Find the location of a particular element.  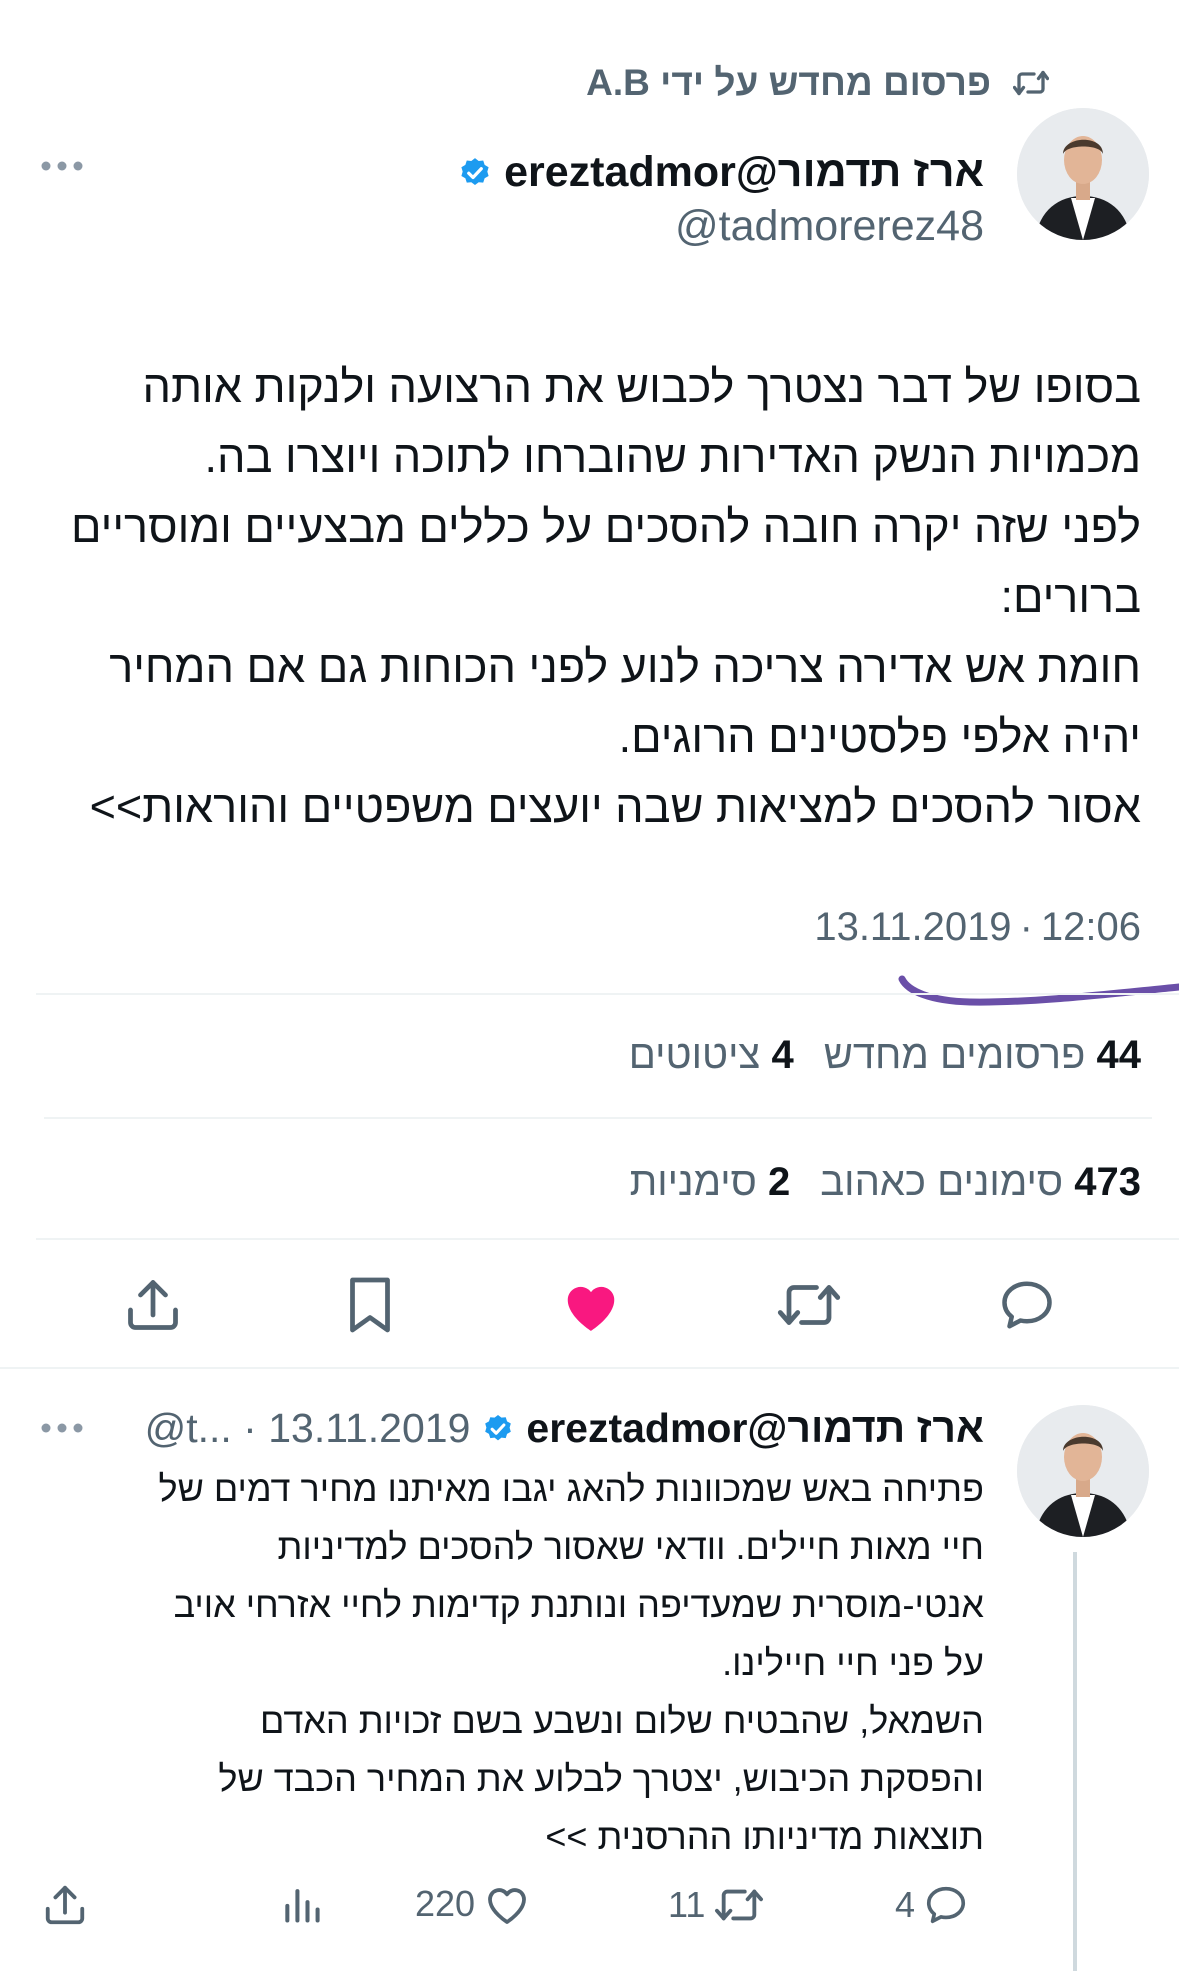

reply-reply-action: 4 is located at coordinates (932, 1905).